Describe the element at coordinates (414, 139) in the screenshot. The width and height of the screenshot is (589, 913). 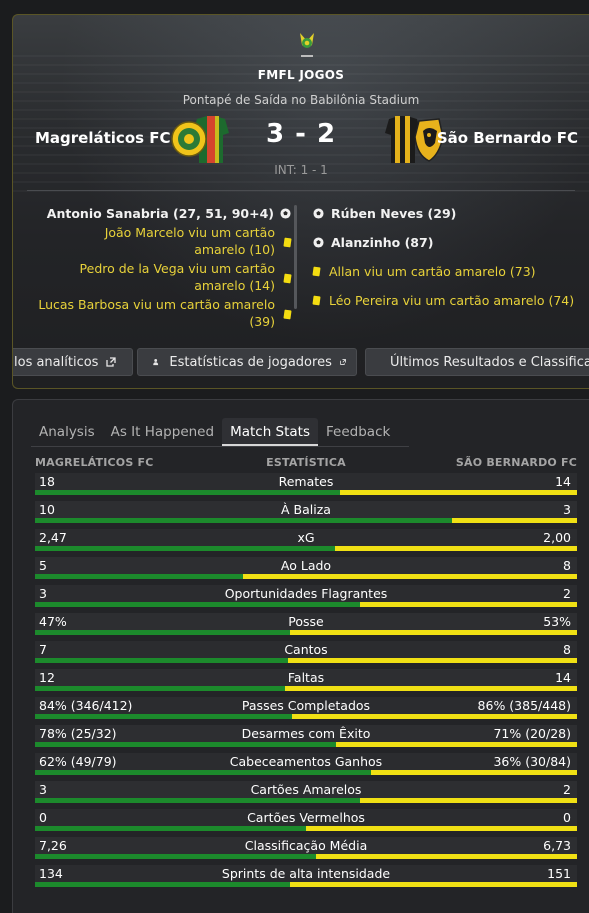
I see `away-kit-icon` at that location.